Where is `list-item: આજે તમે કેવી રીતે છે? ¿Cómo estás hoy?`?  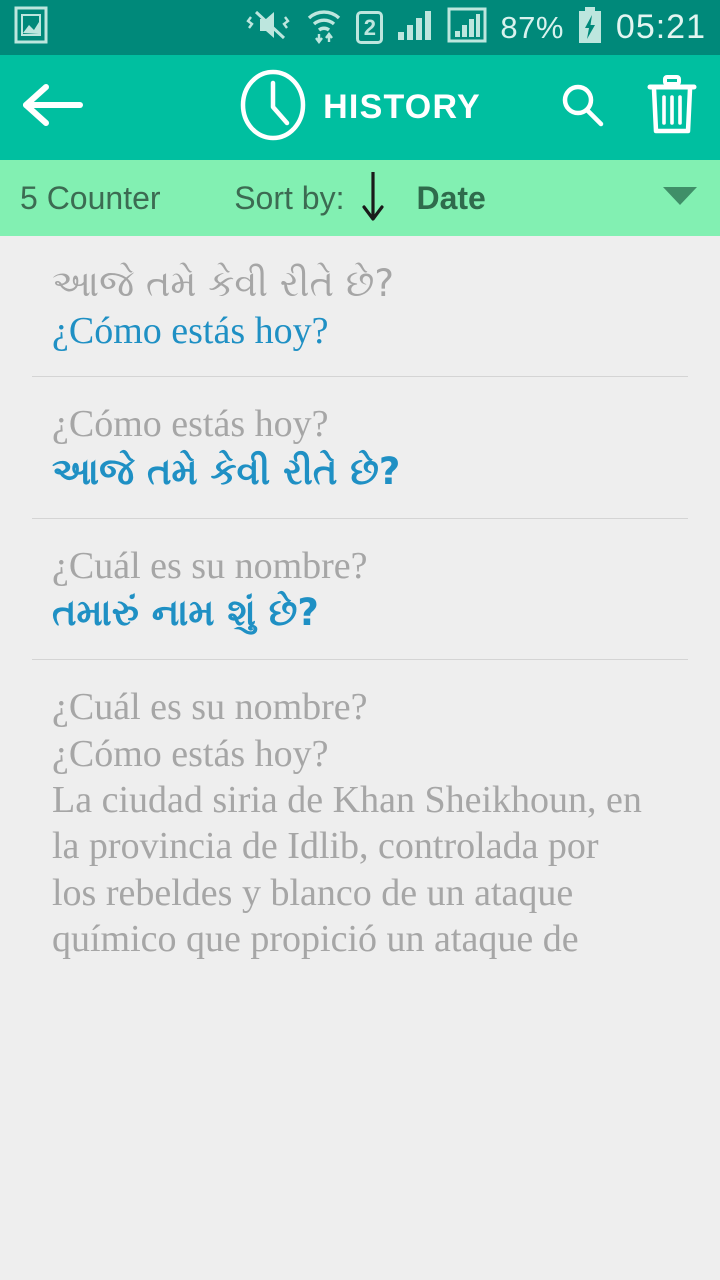 list-item: આજે તમે કેવી રીતે છે? ¿Cómo estás hoy? is located at coordinates (360, 306).